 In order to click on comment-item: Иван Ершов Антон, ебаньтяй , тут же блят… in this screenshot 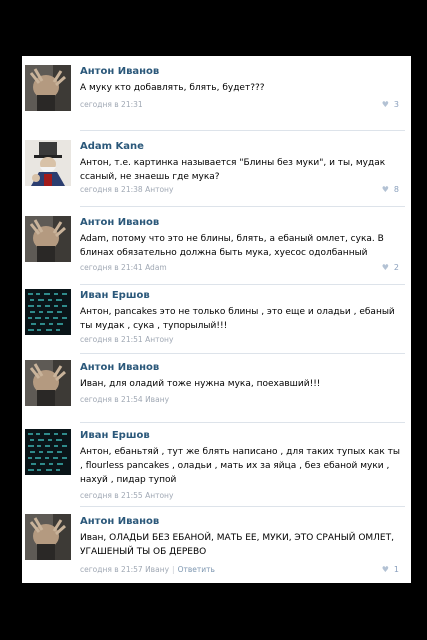, I will do `click(216, 465)`.